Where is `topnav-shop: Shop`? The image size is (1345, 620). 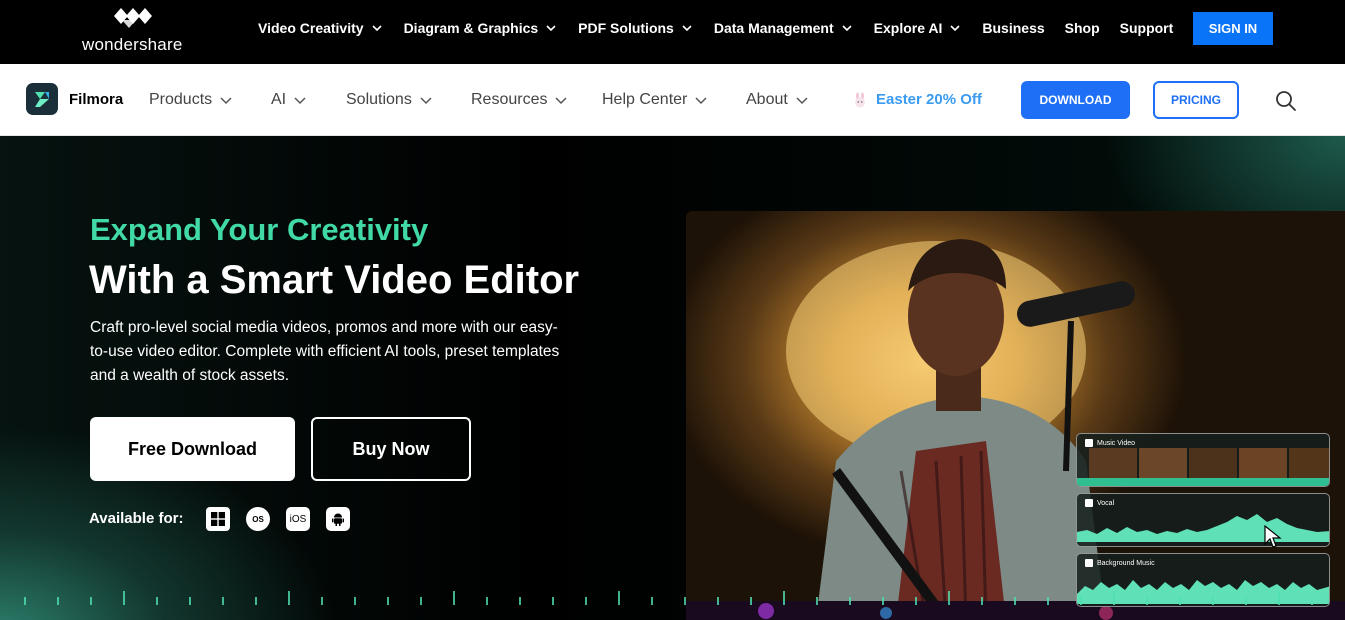
topnav-shop: Shop is located at coordinates (1082, 28).